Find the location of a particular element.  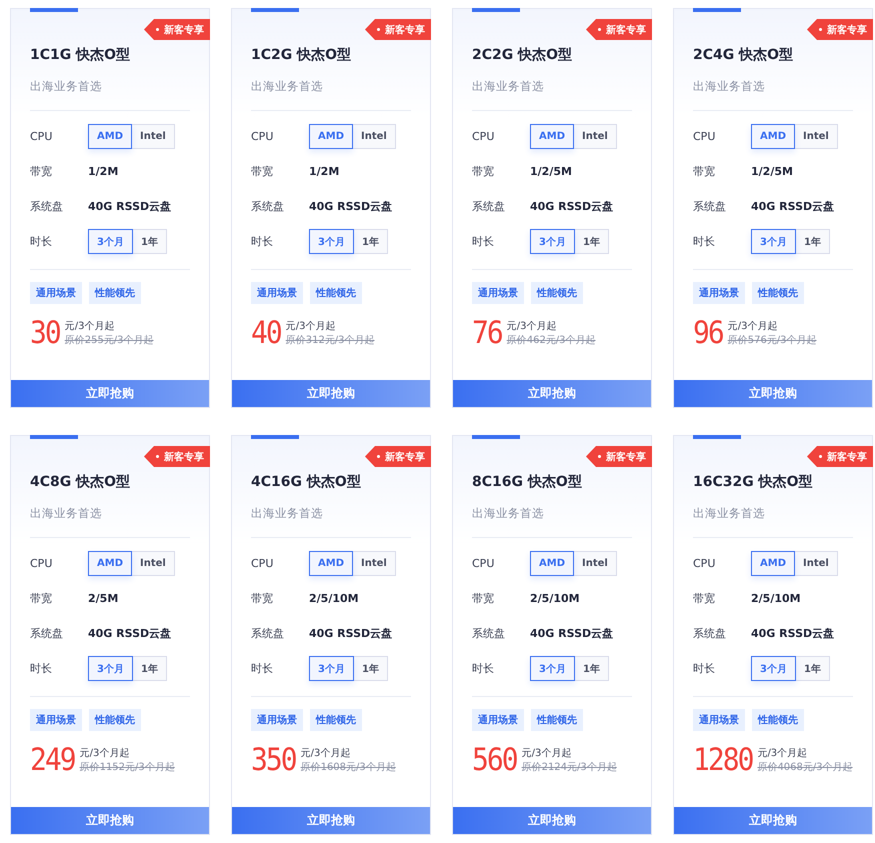

spec-value: 1/2M is located at coordinates (103, 171).